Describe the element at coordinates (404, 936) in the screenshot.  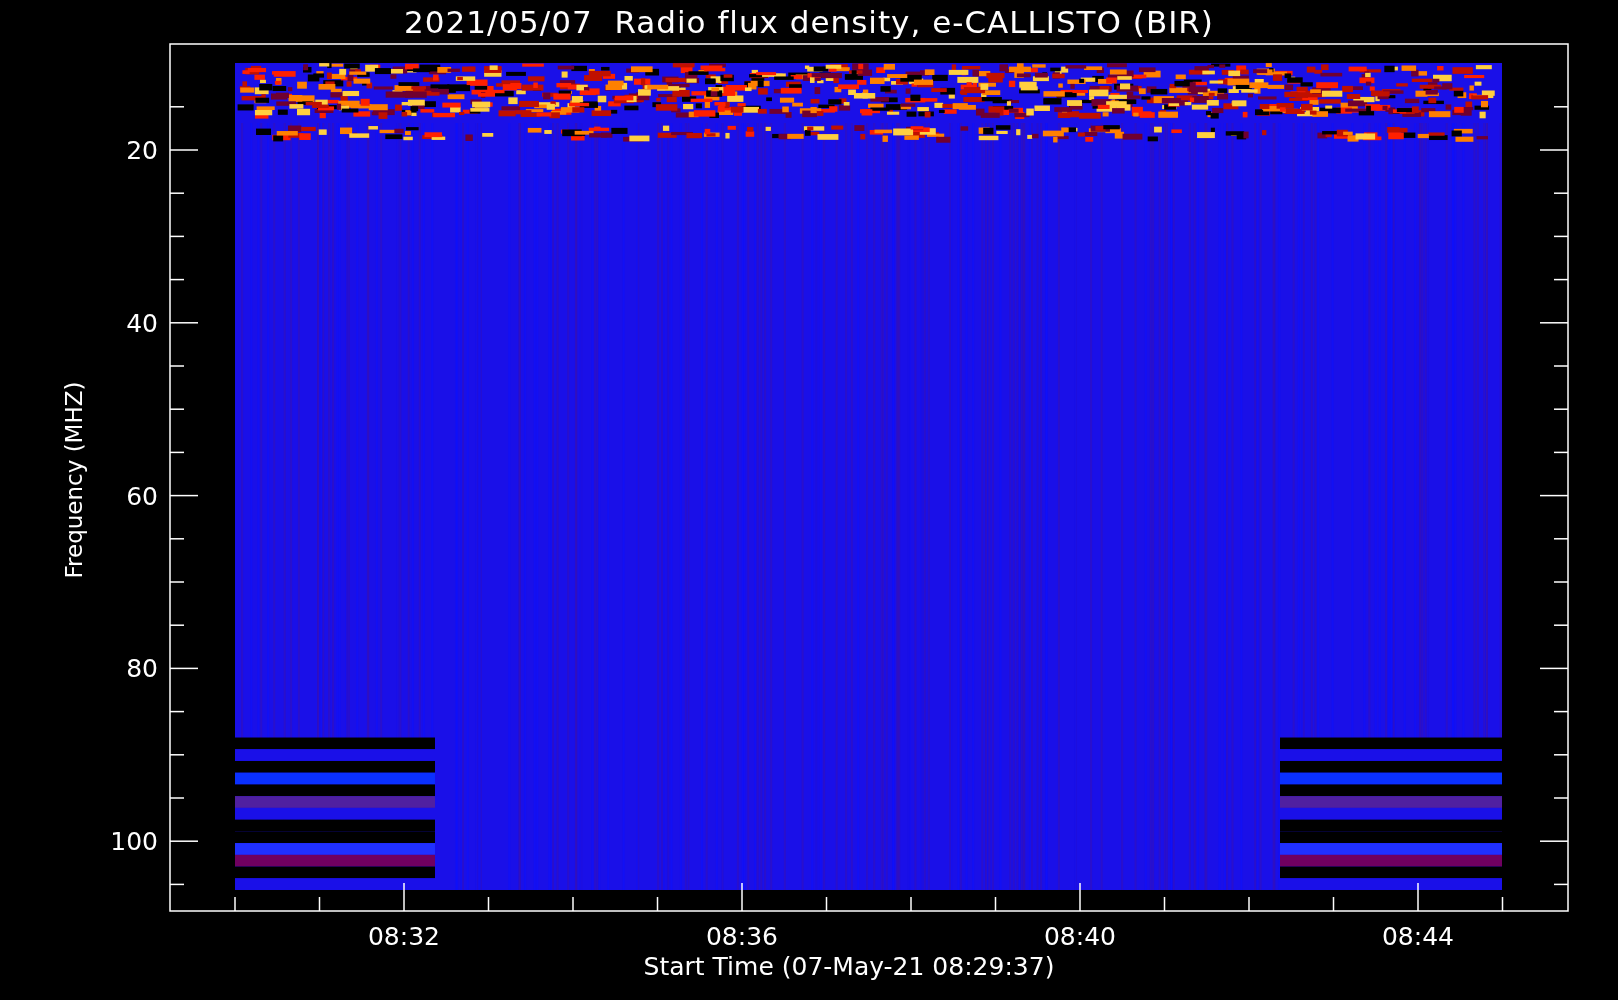
I see `x-tick-label: 08:32` at that location.